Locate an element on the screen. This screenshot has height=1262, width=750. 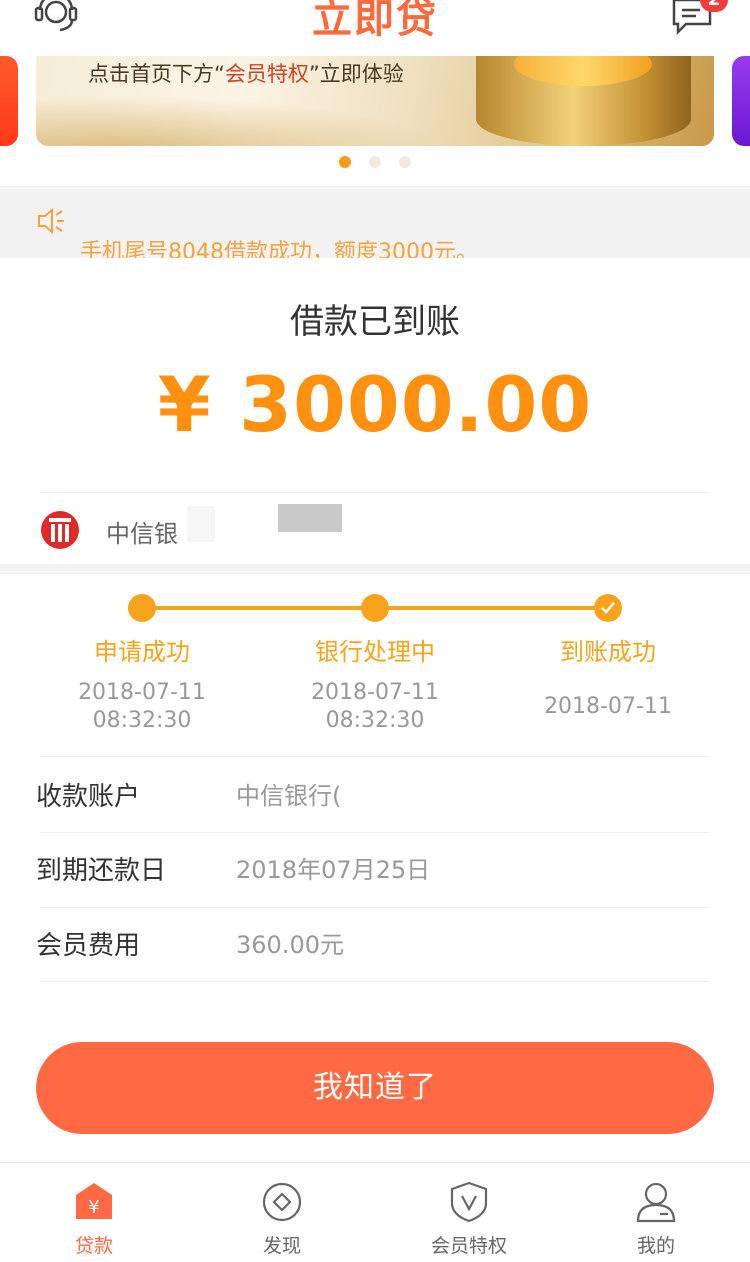
detail-value: 中信银行( is located at coordinates (289, 796).